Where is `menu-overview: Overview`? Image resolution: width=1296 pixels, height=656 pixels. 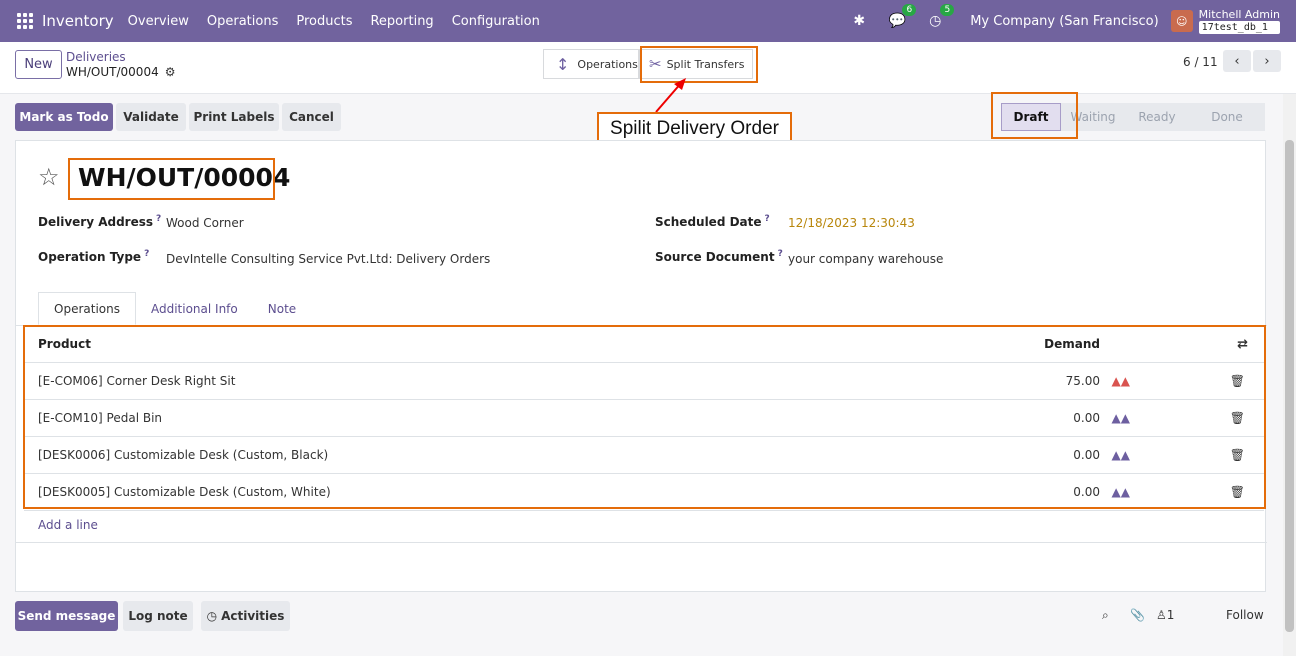
menu-overview: Overview is located at coordinates (158, 21).